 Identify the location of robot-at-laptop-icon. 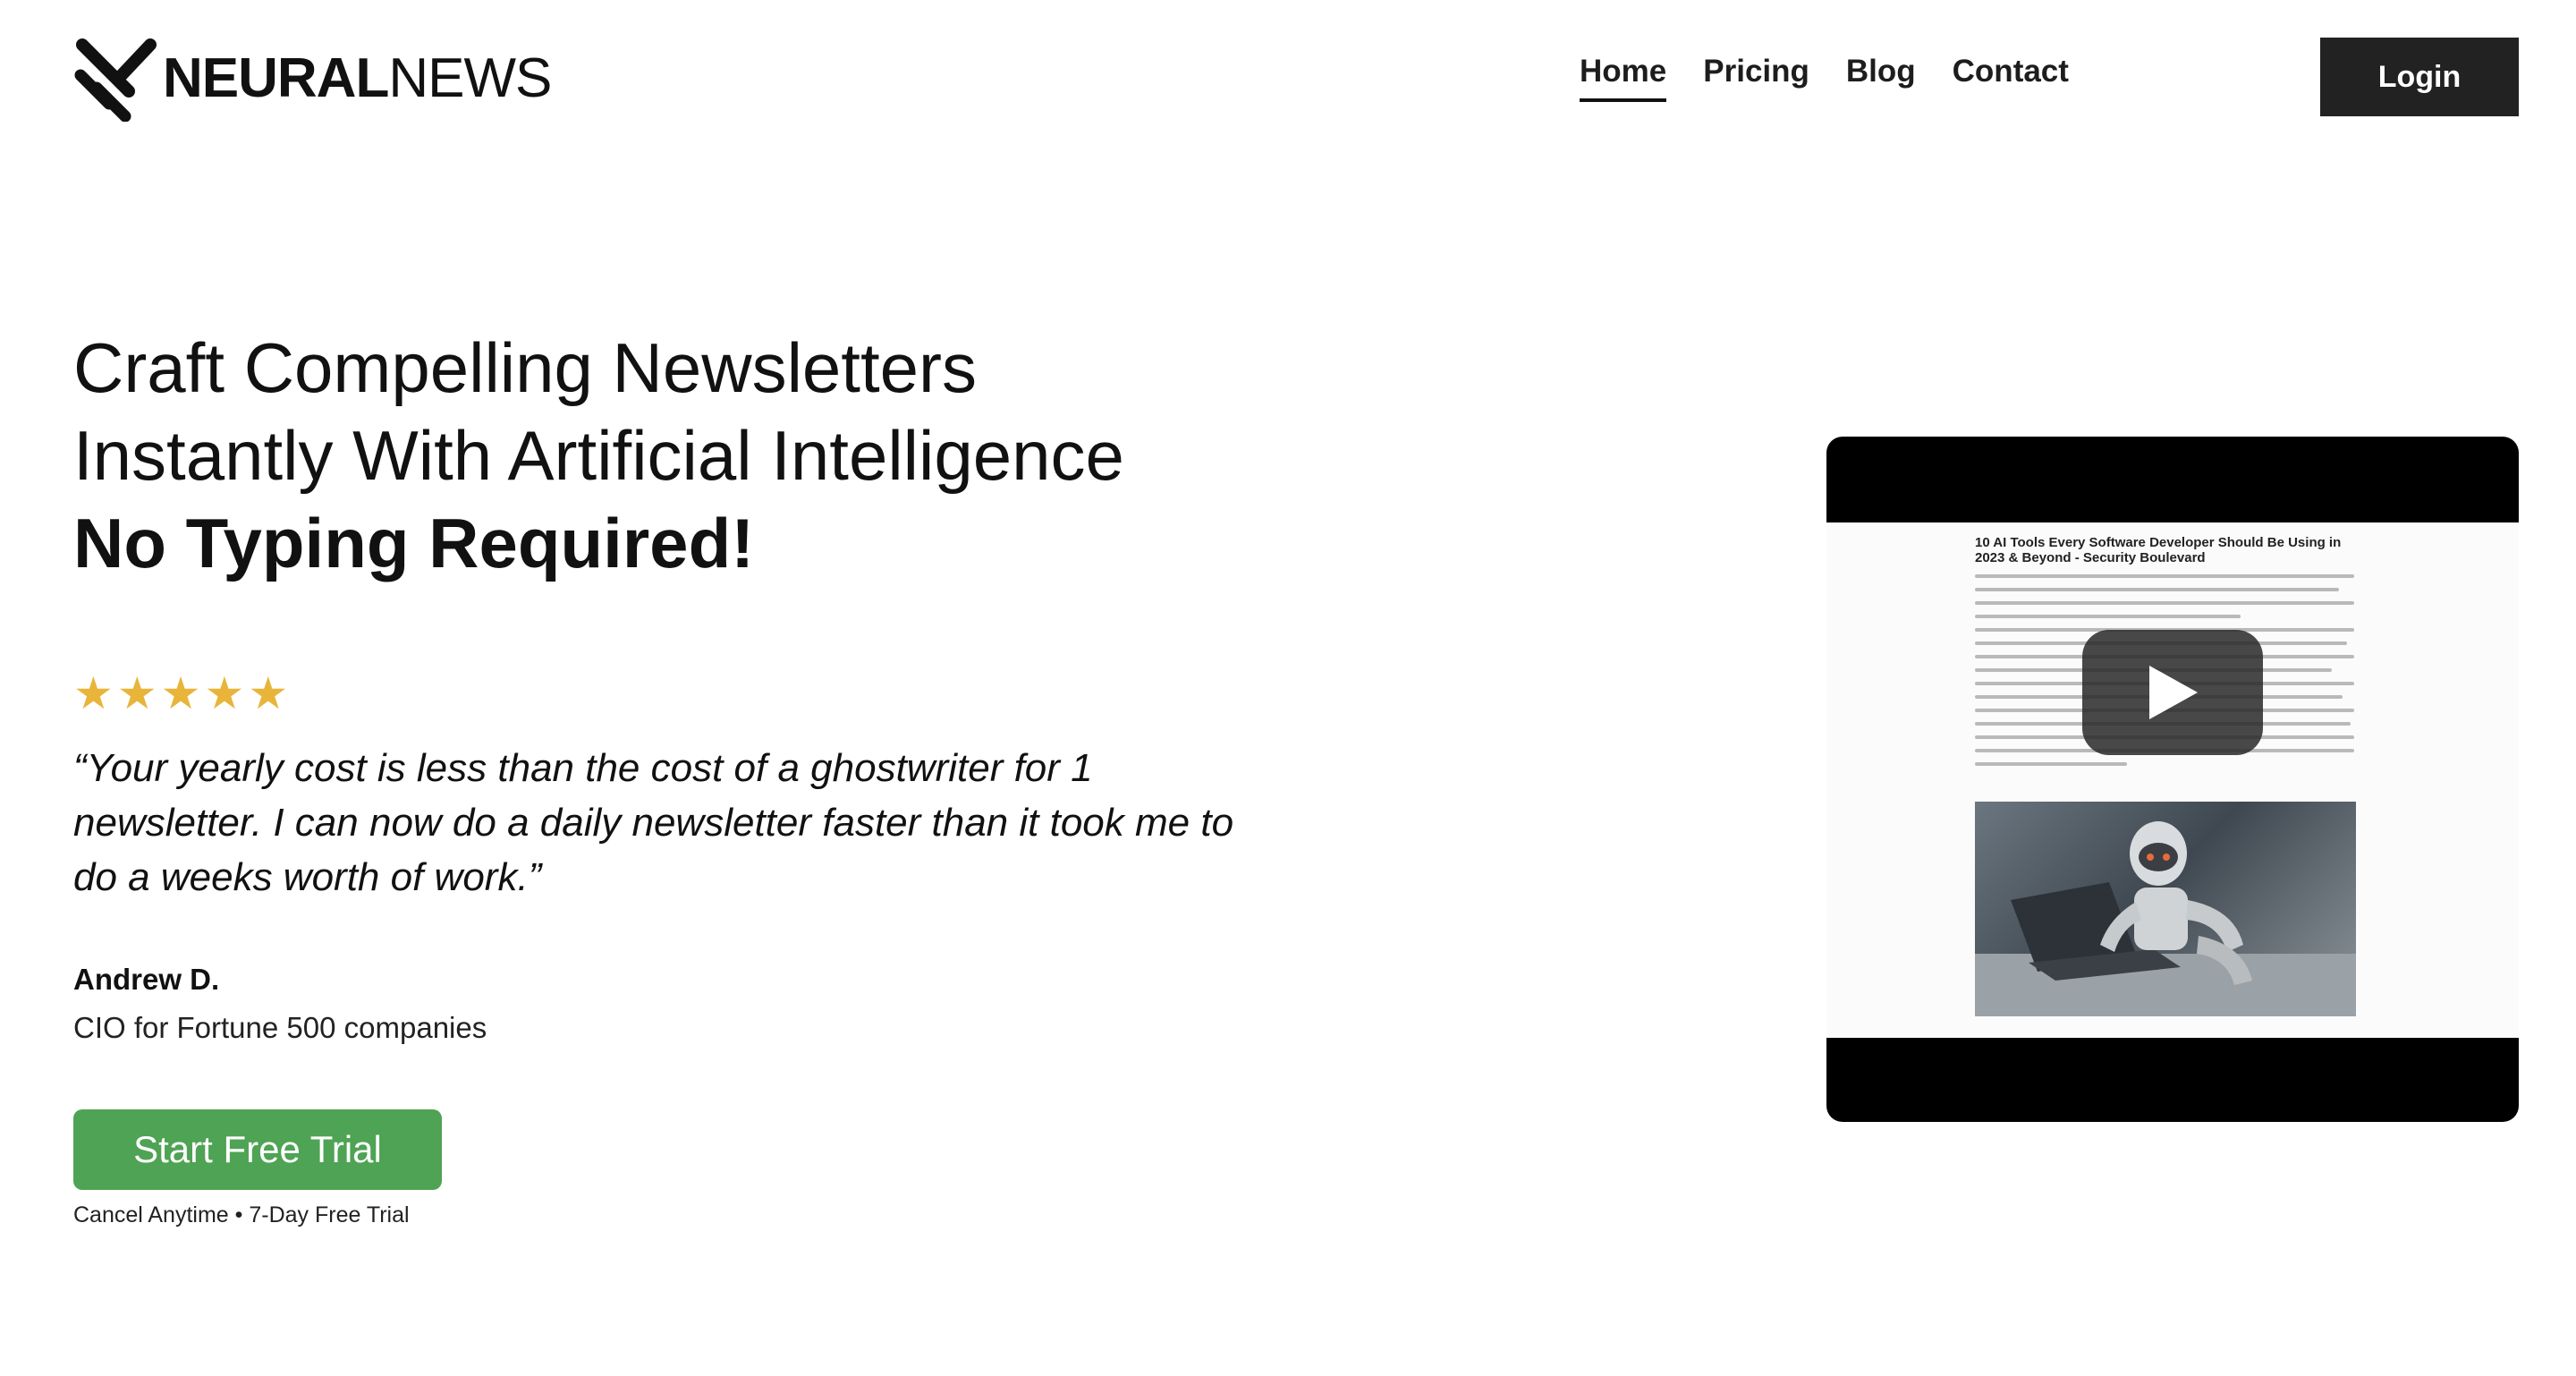
(2165, 919).